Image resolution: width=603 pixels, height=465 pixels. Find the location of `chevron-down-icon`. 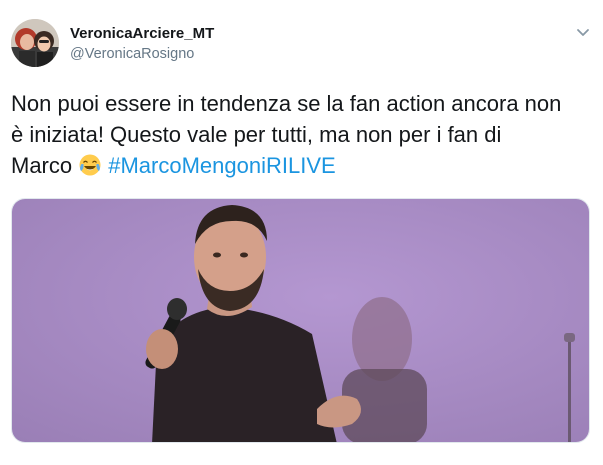

chevron-down-icon is located at coordinates (583, 33).